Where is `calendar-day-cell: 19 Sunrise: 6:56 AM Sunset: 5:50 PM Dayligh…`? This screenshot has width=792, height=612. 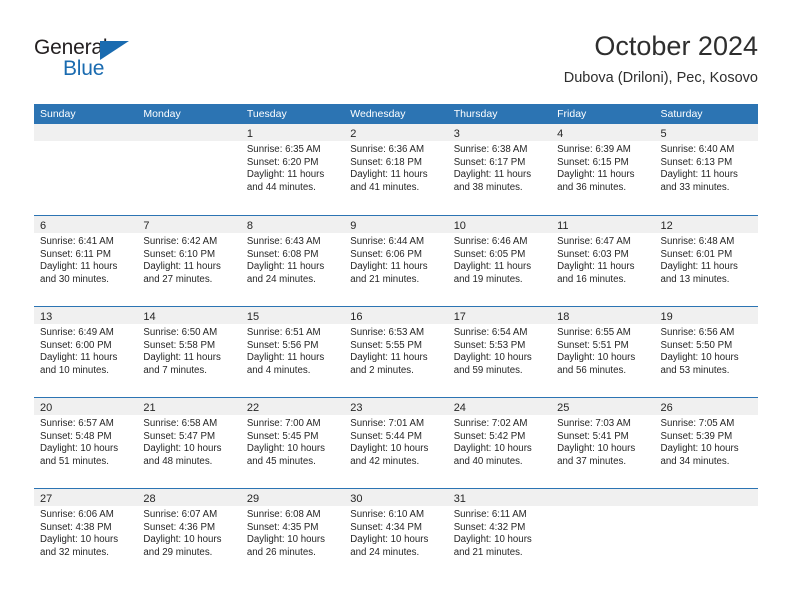 calendar-day-cell: 19 Sunrise: 6:56 AM Sunset: 5:50 PM Dayligh… is located at coordinates (706, 352).